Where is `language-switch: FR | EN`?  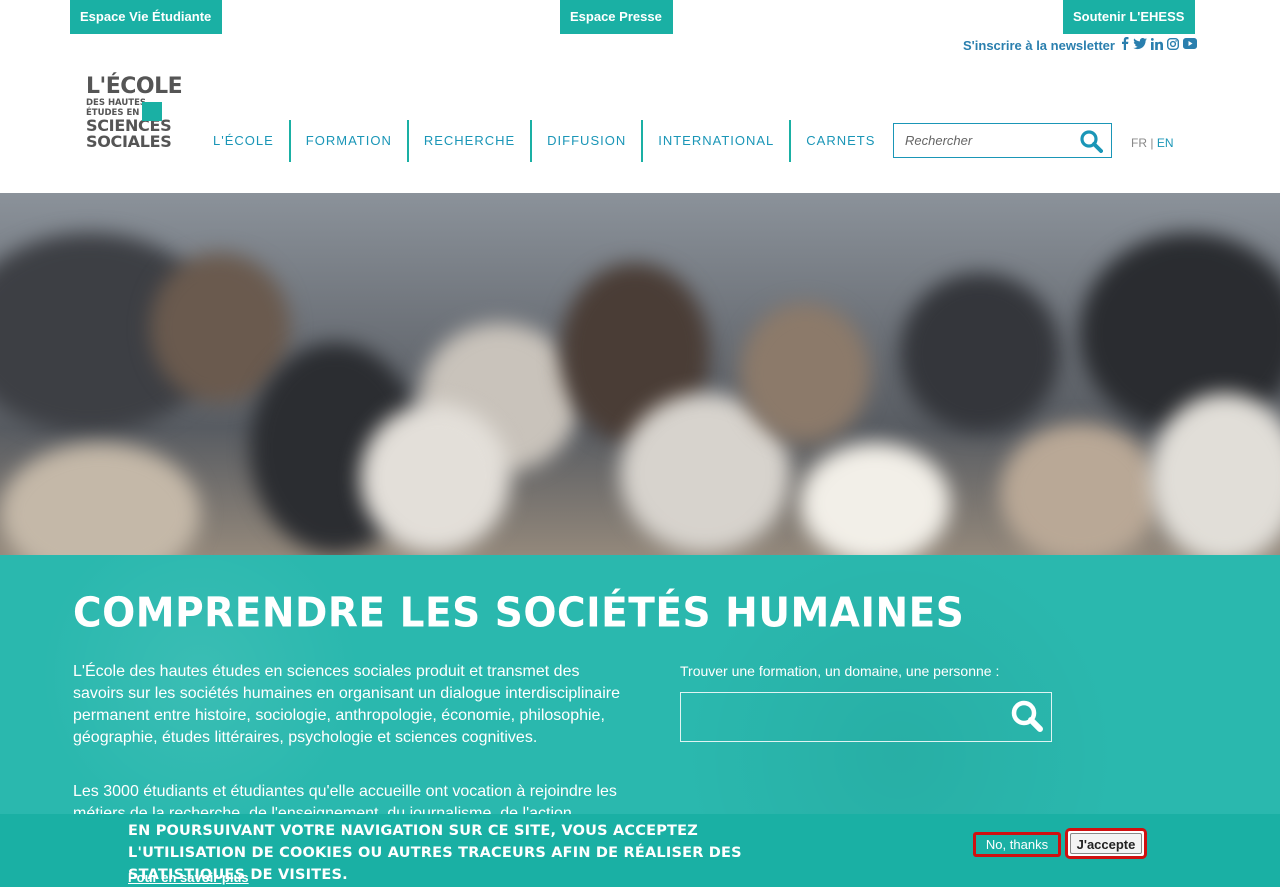 language-switch: FR | EN is located at coordinates (1152, 143).